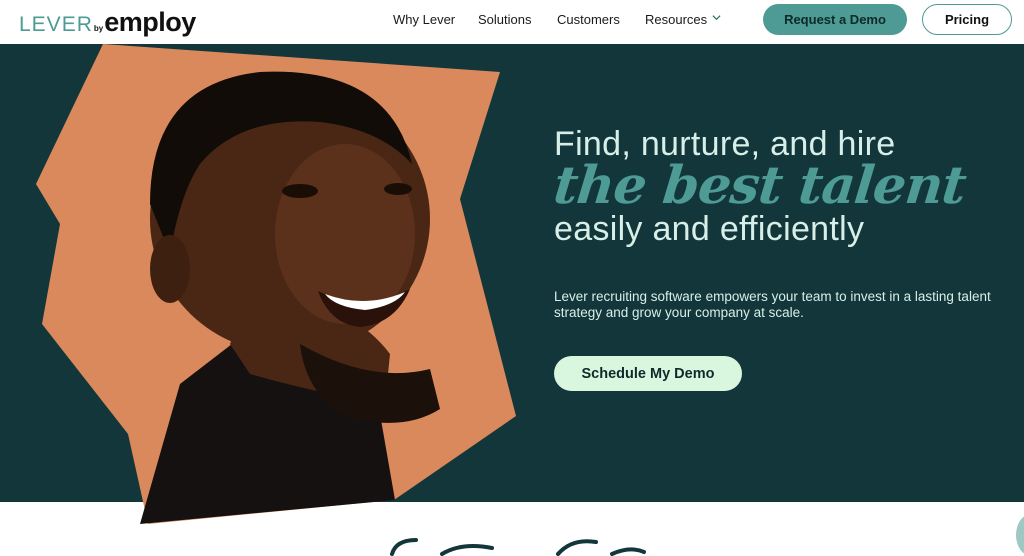 The width and height of the screenshot is (1024, 556). Describe the element at coordinates (588, 19) in the screenshot. I see `nav-customers: Customers` at that location.